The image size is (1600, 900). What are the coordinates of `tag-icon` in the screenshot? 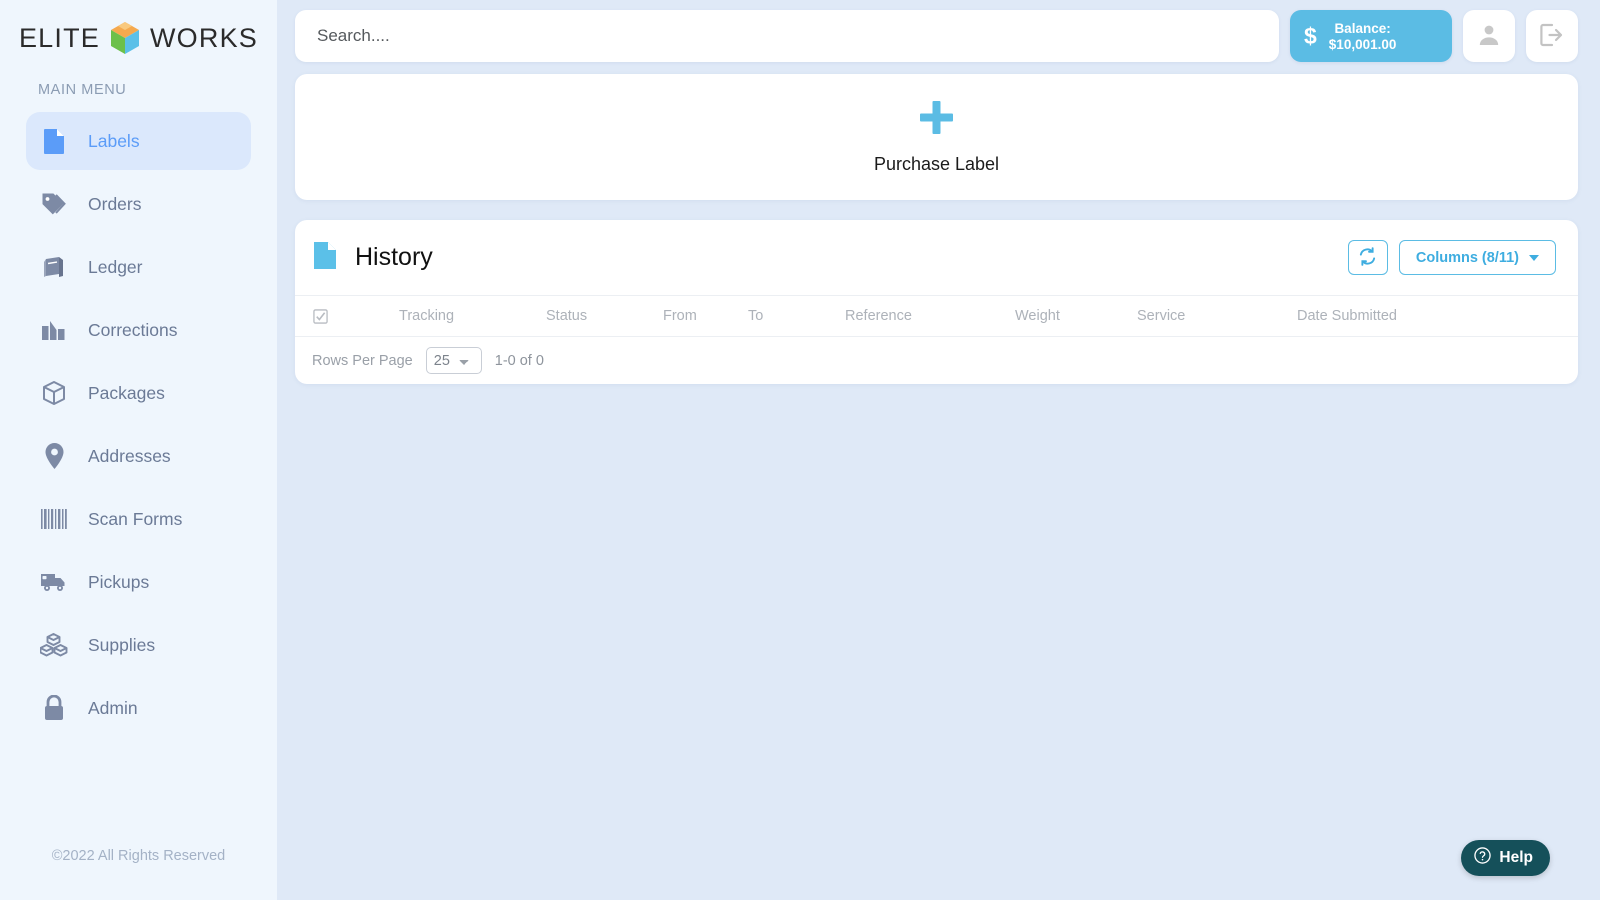 It's located at (54, 204).